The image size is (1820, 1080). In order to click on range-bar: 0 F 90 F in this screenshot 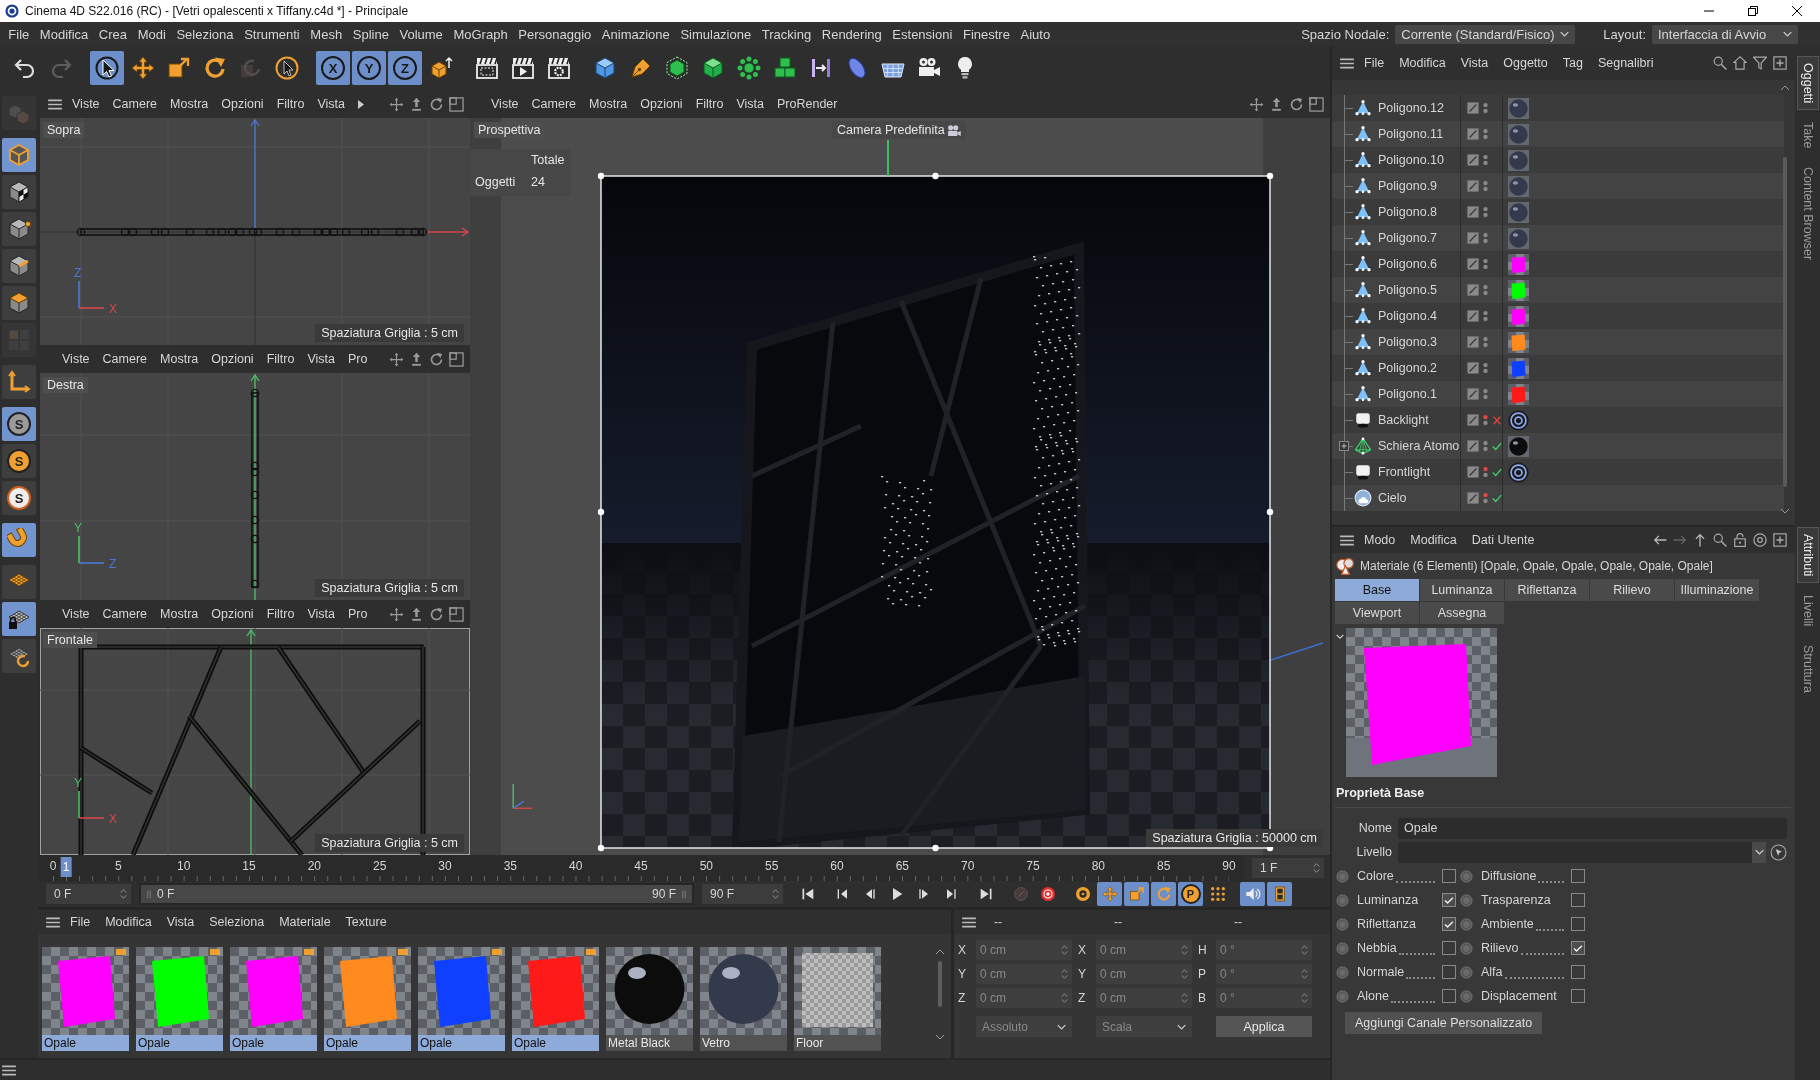, I will do `click(416, 894)`.